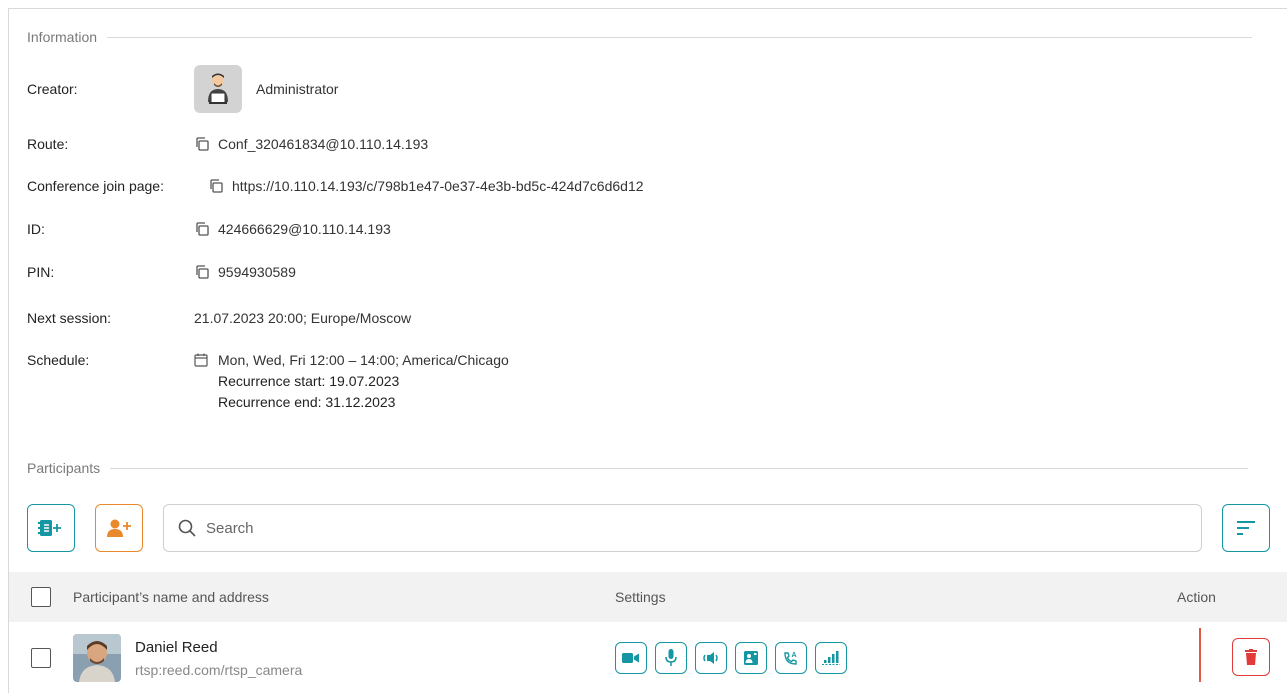  Describe the element at coordinates (41, 658) in the screenshot. I see `row-checkbox` at that location.